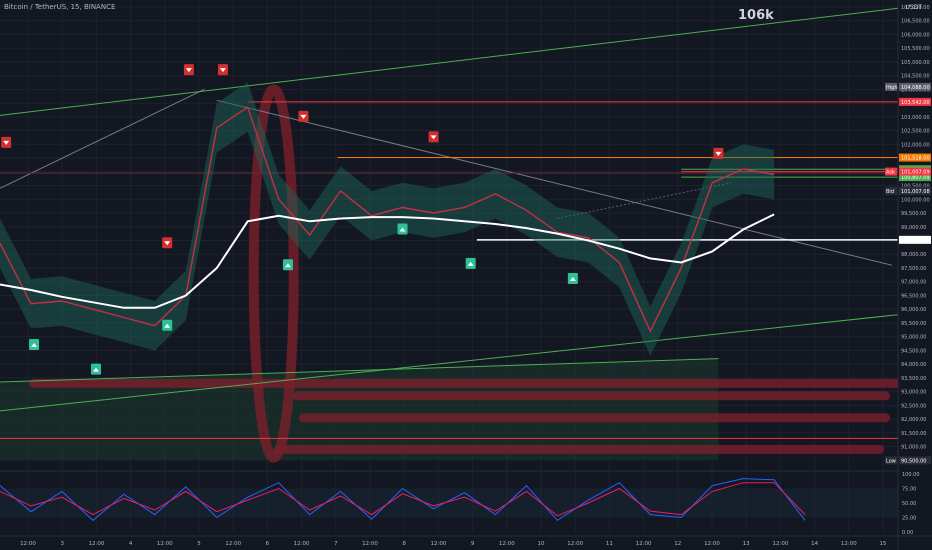 The height and width of the screenshot is (550, 932). I want to click on price-tag-prefix-label: Low, so click(891, 461).